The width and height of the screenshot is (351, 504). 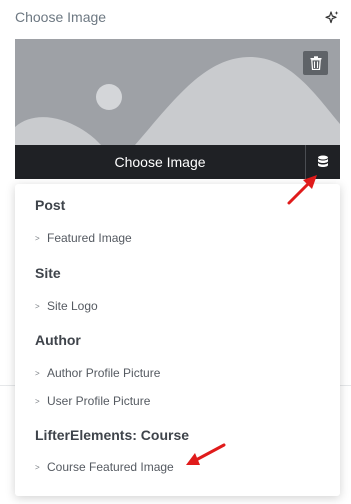 I want to click on menu-item-user-profile-picture: > User Profile Picture, so click(x=92, y=401).